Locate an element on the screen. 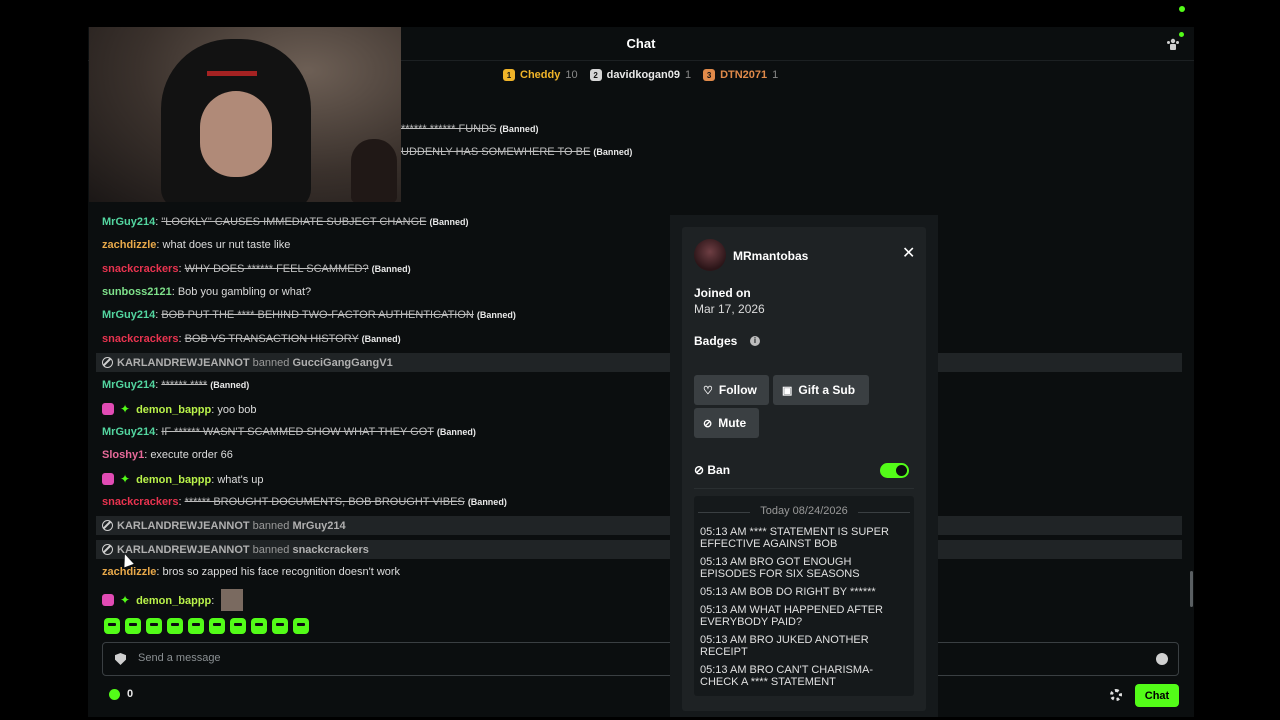 The height and width of the screenshot is (720, 1280). send-chat-button: Chat is located at coordinates (1157, 695).